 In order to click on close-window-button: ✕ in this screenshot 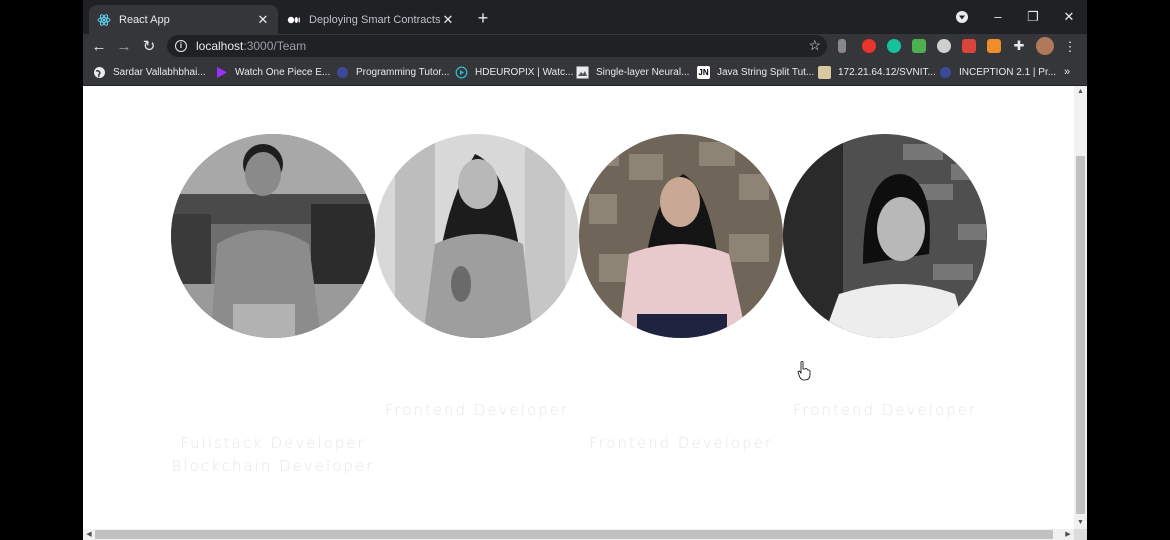, I will do `click(1069, 17)`.